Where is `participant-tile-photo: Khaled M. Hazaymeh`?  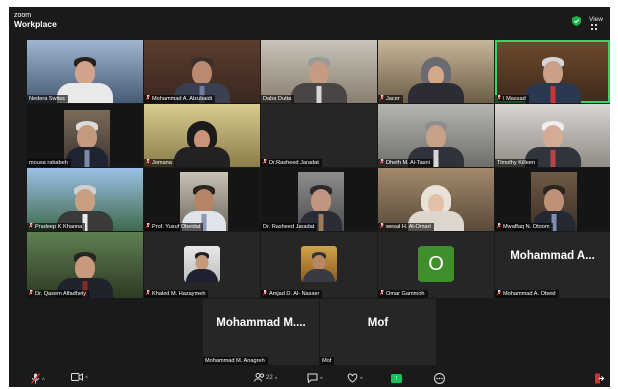
participant-tile-photo: Khaled M. Hazaymeh is located at coordinates (202, 265).